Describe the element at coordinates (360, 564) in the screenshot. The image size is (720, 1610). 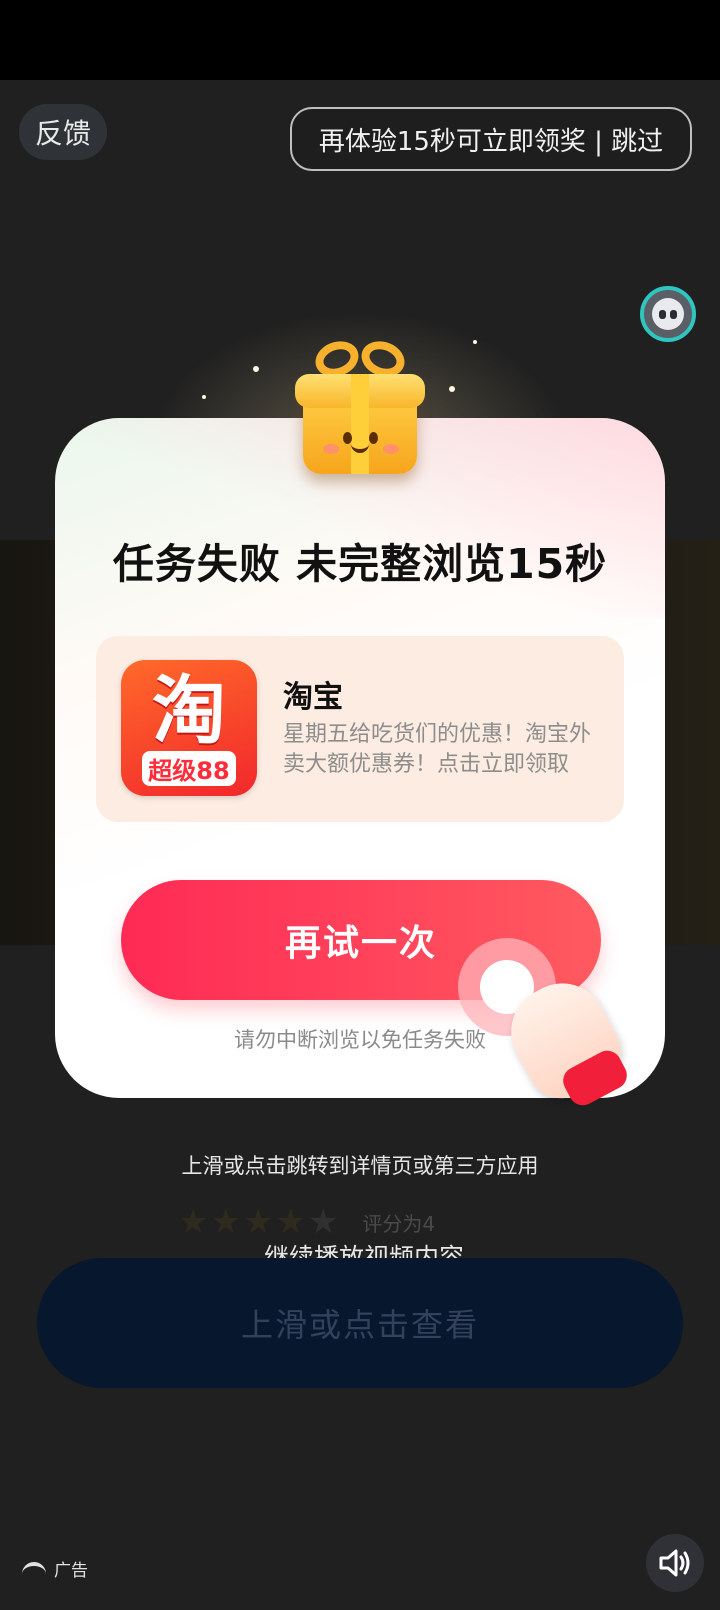
I see `dialog-title: 任务失败 未完整浏览15秒` at that location.